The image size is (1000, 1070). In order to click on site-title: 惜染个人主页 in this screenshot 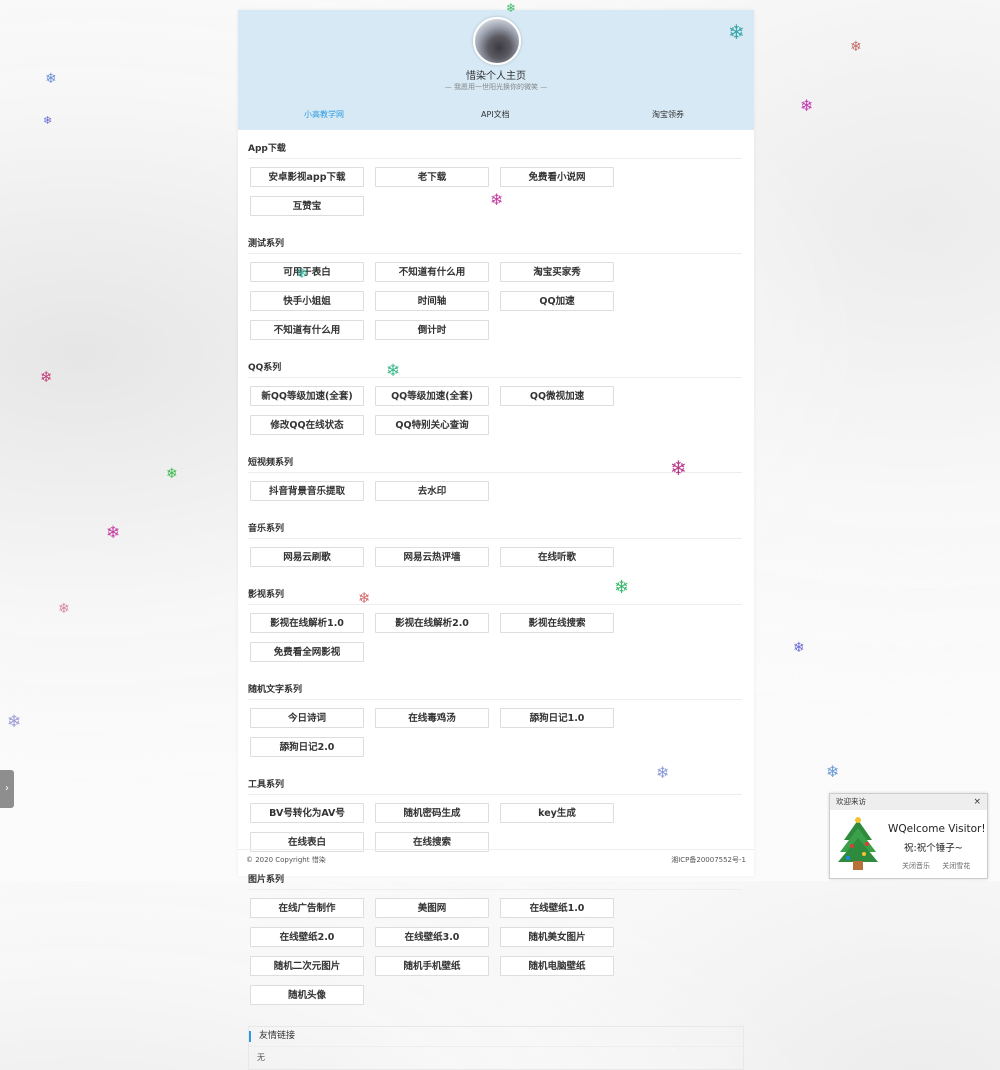, I will do `click(496, 76)`.